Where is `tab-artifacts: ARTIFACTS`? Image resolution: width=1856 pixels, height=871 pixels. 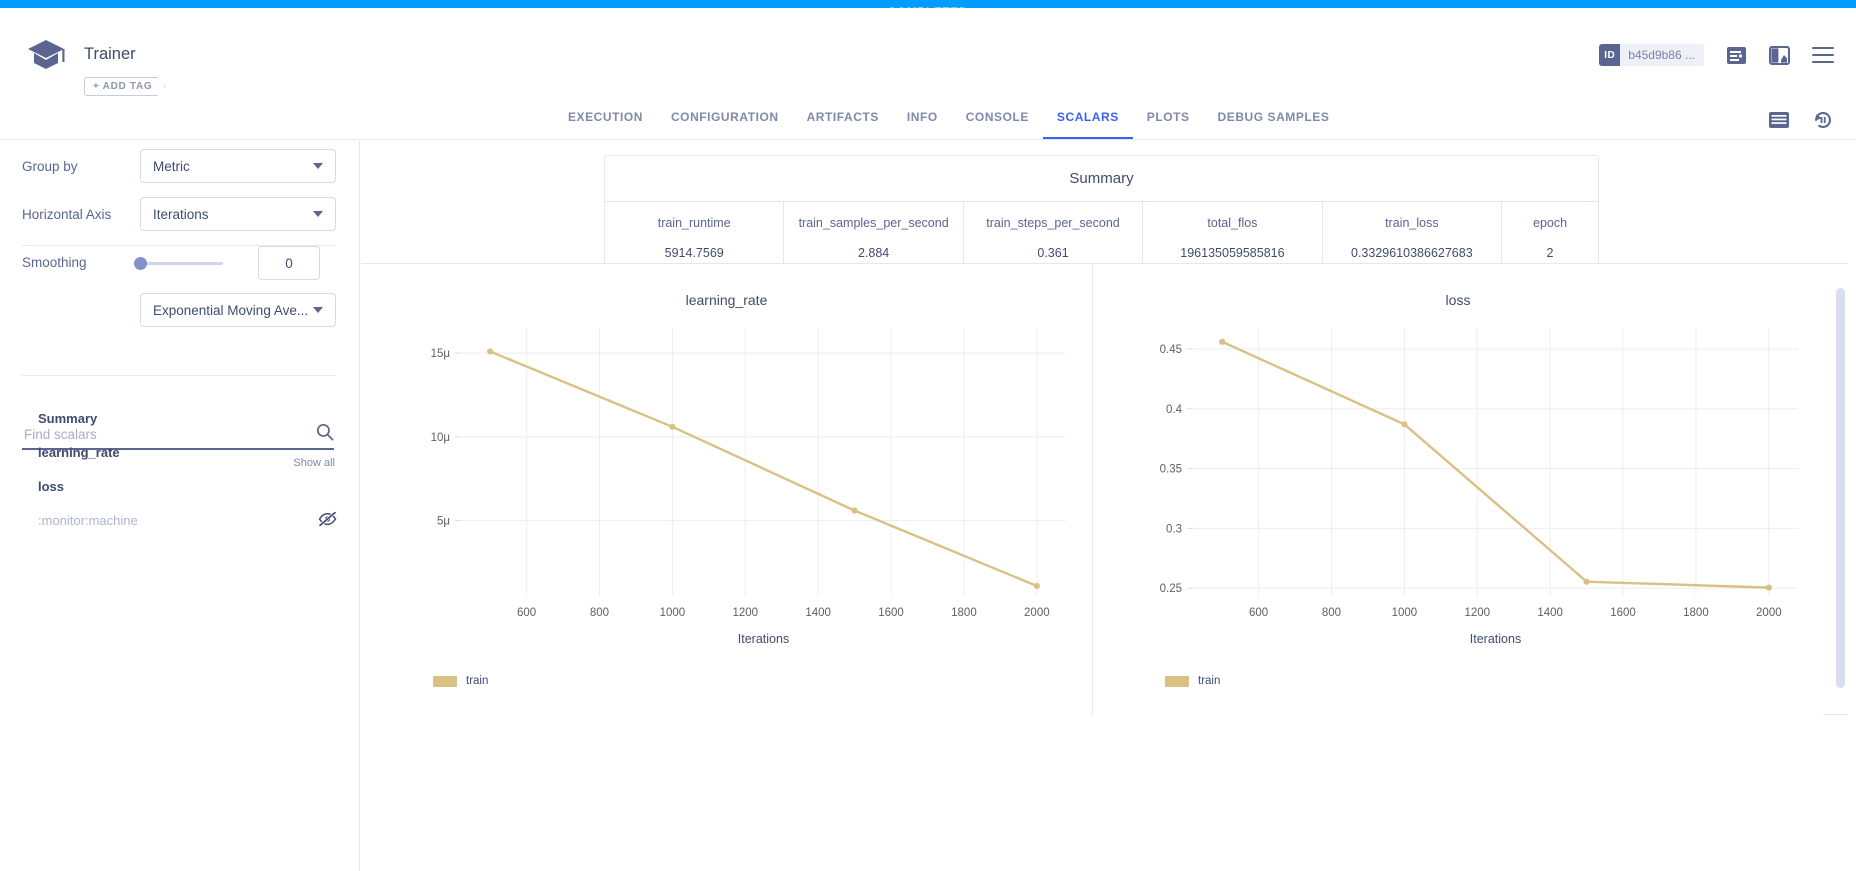
tab-artifacts: ARTIFACTS is located at coordinates (843, 121).